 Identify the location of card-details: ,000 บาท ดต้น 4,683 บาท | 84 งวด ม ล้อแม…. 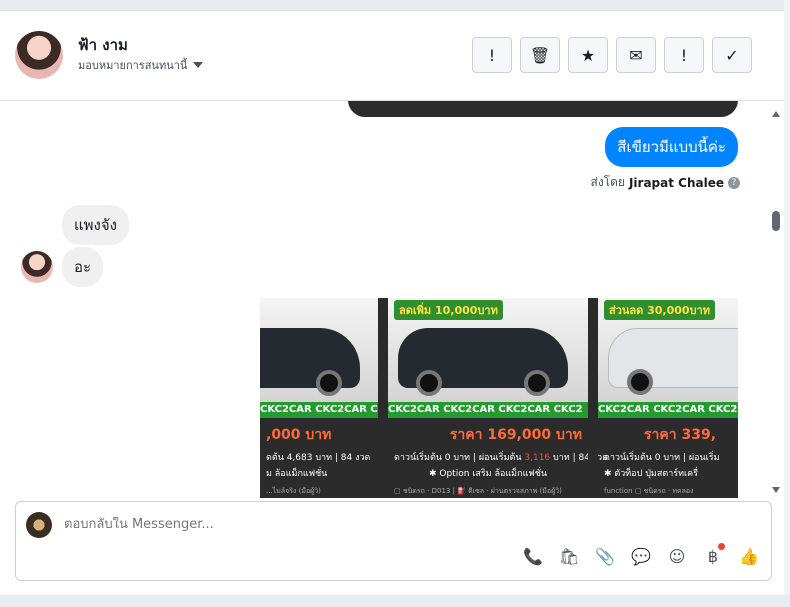
(319, 457).